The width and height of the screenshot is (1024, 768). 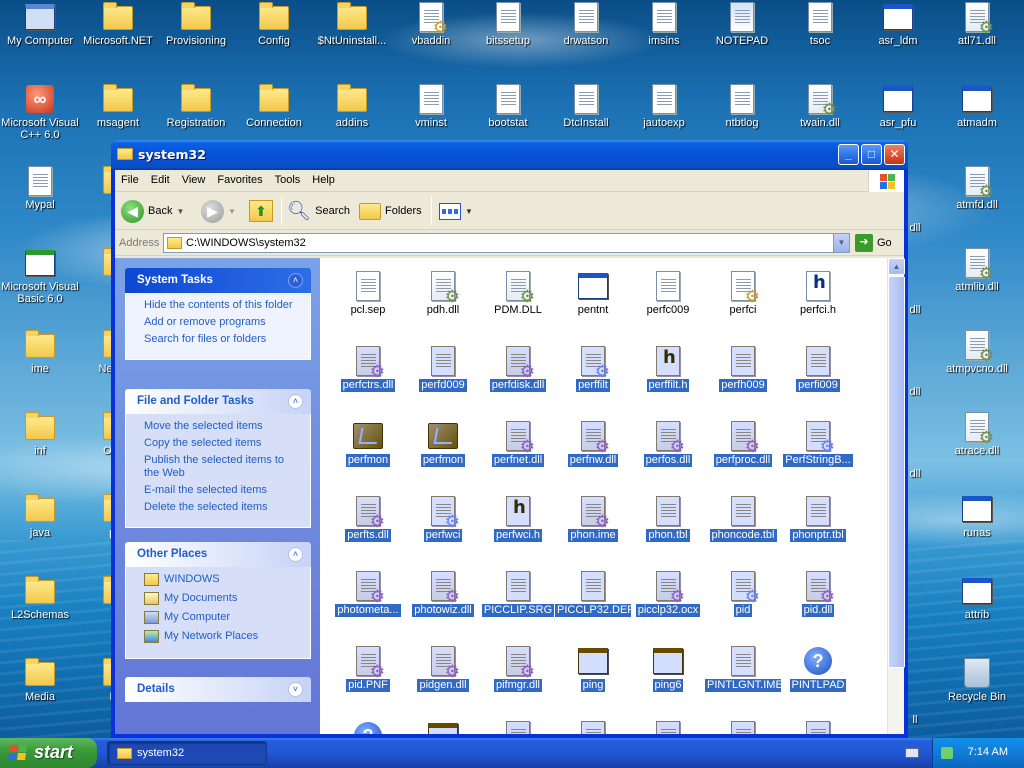 I want to click on desktop-icon: bitssetup, so click(x=508, y=24).